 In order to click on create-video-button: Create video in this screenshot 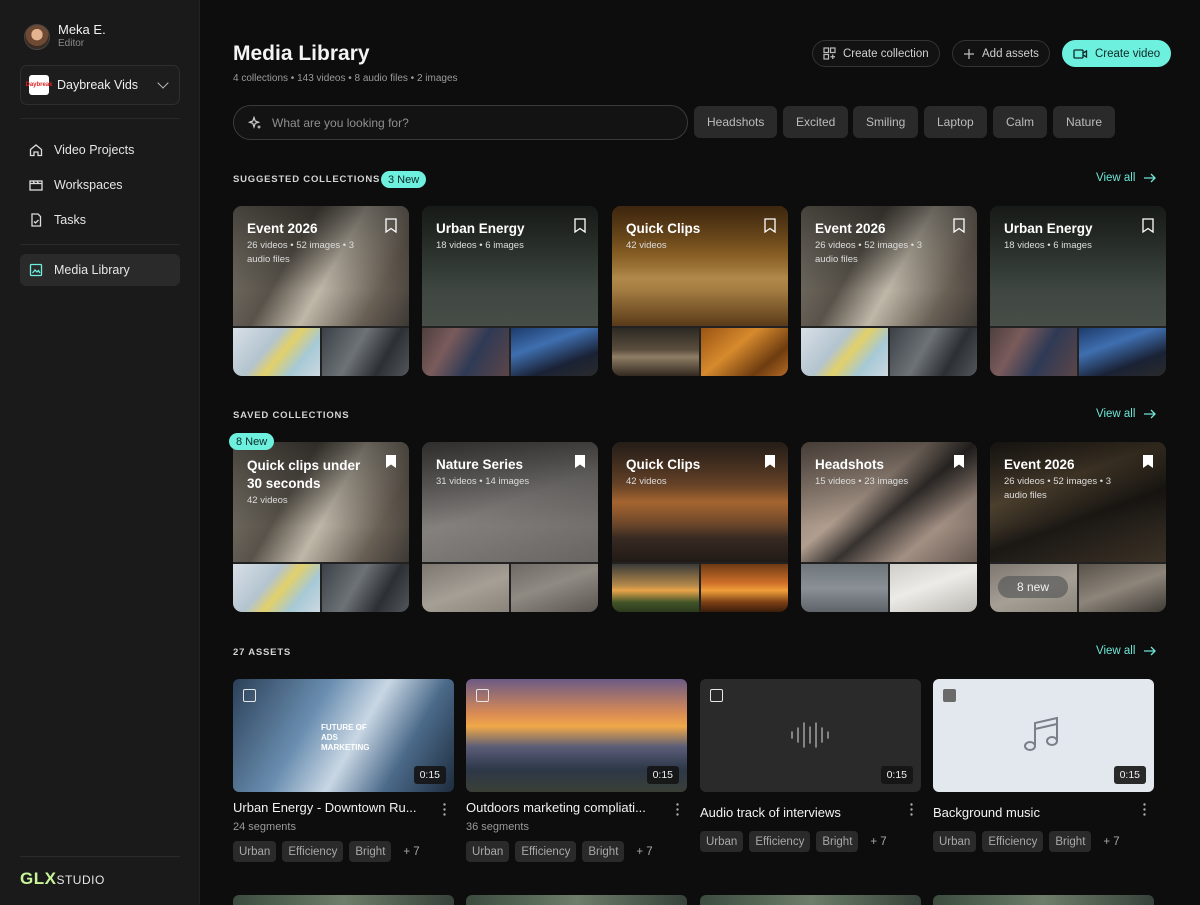, I will do `click(1117, 53)`.